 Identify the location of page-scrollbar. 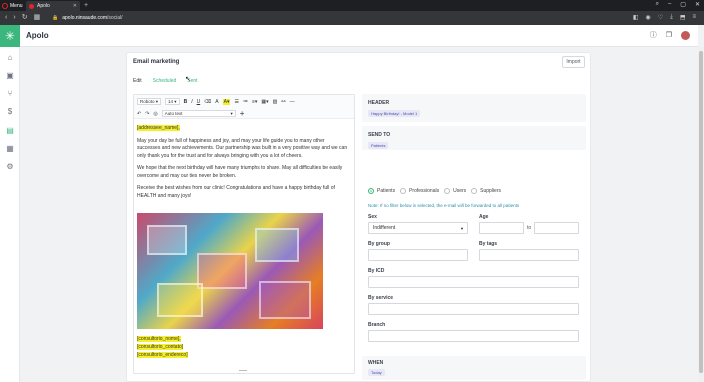
(701, 214).